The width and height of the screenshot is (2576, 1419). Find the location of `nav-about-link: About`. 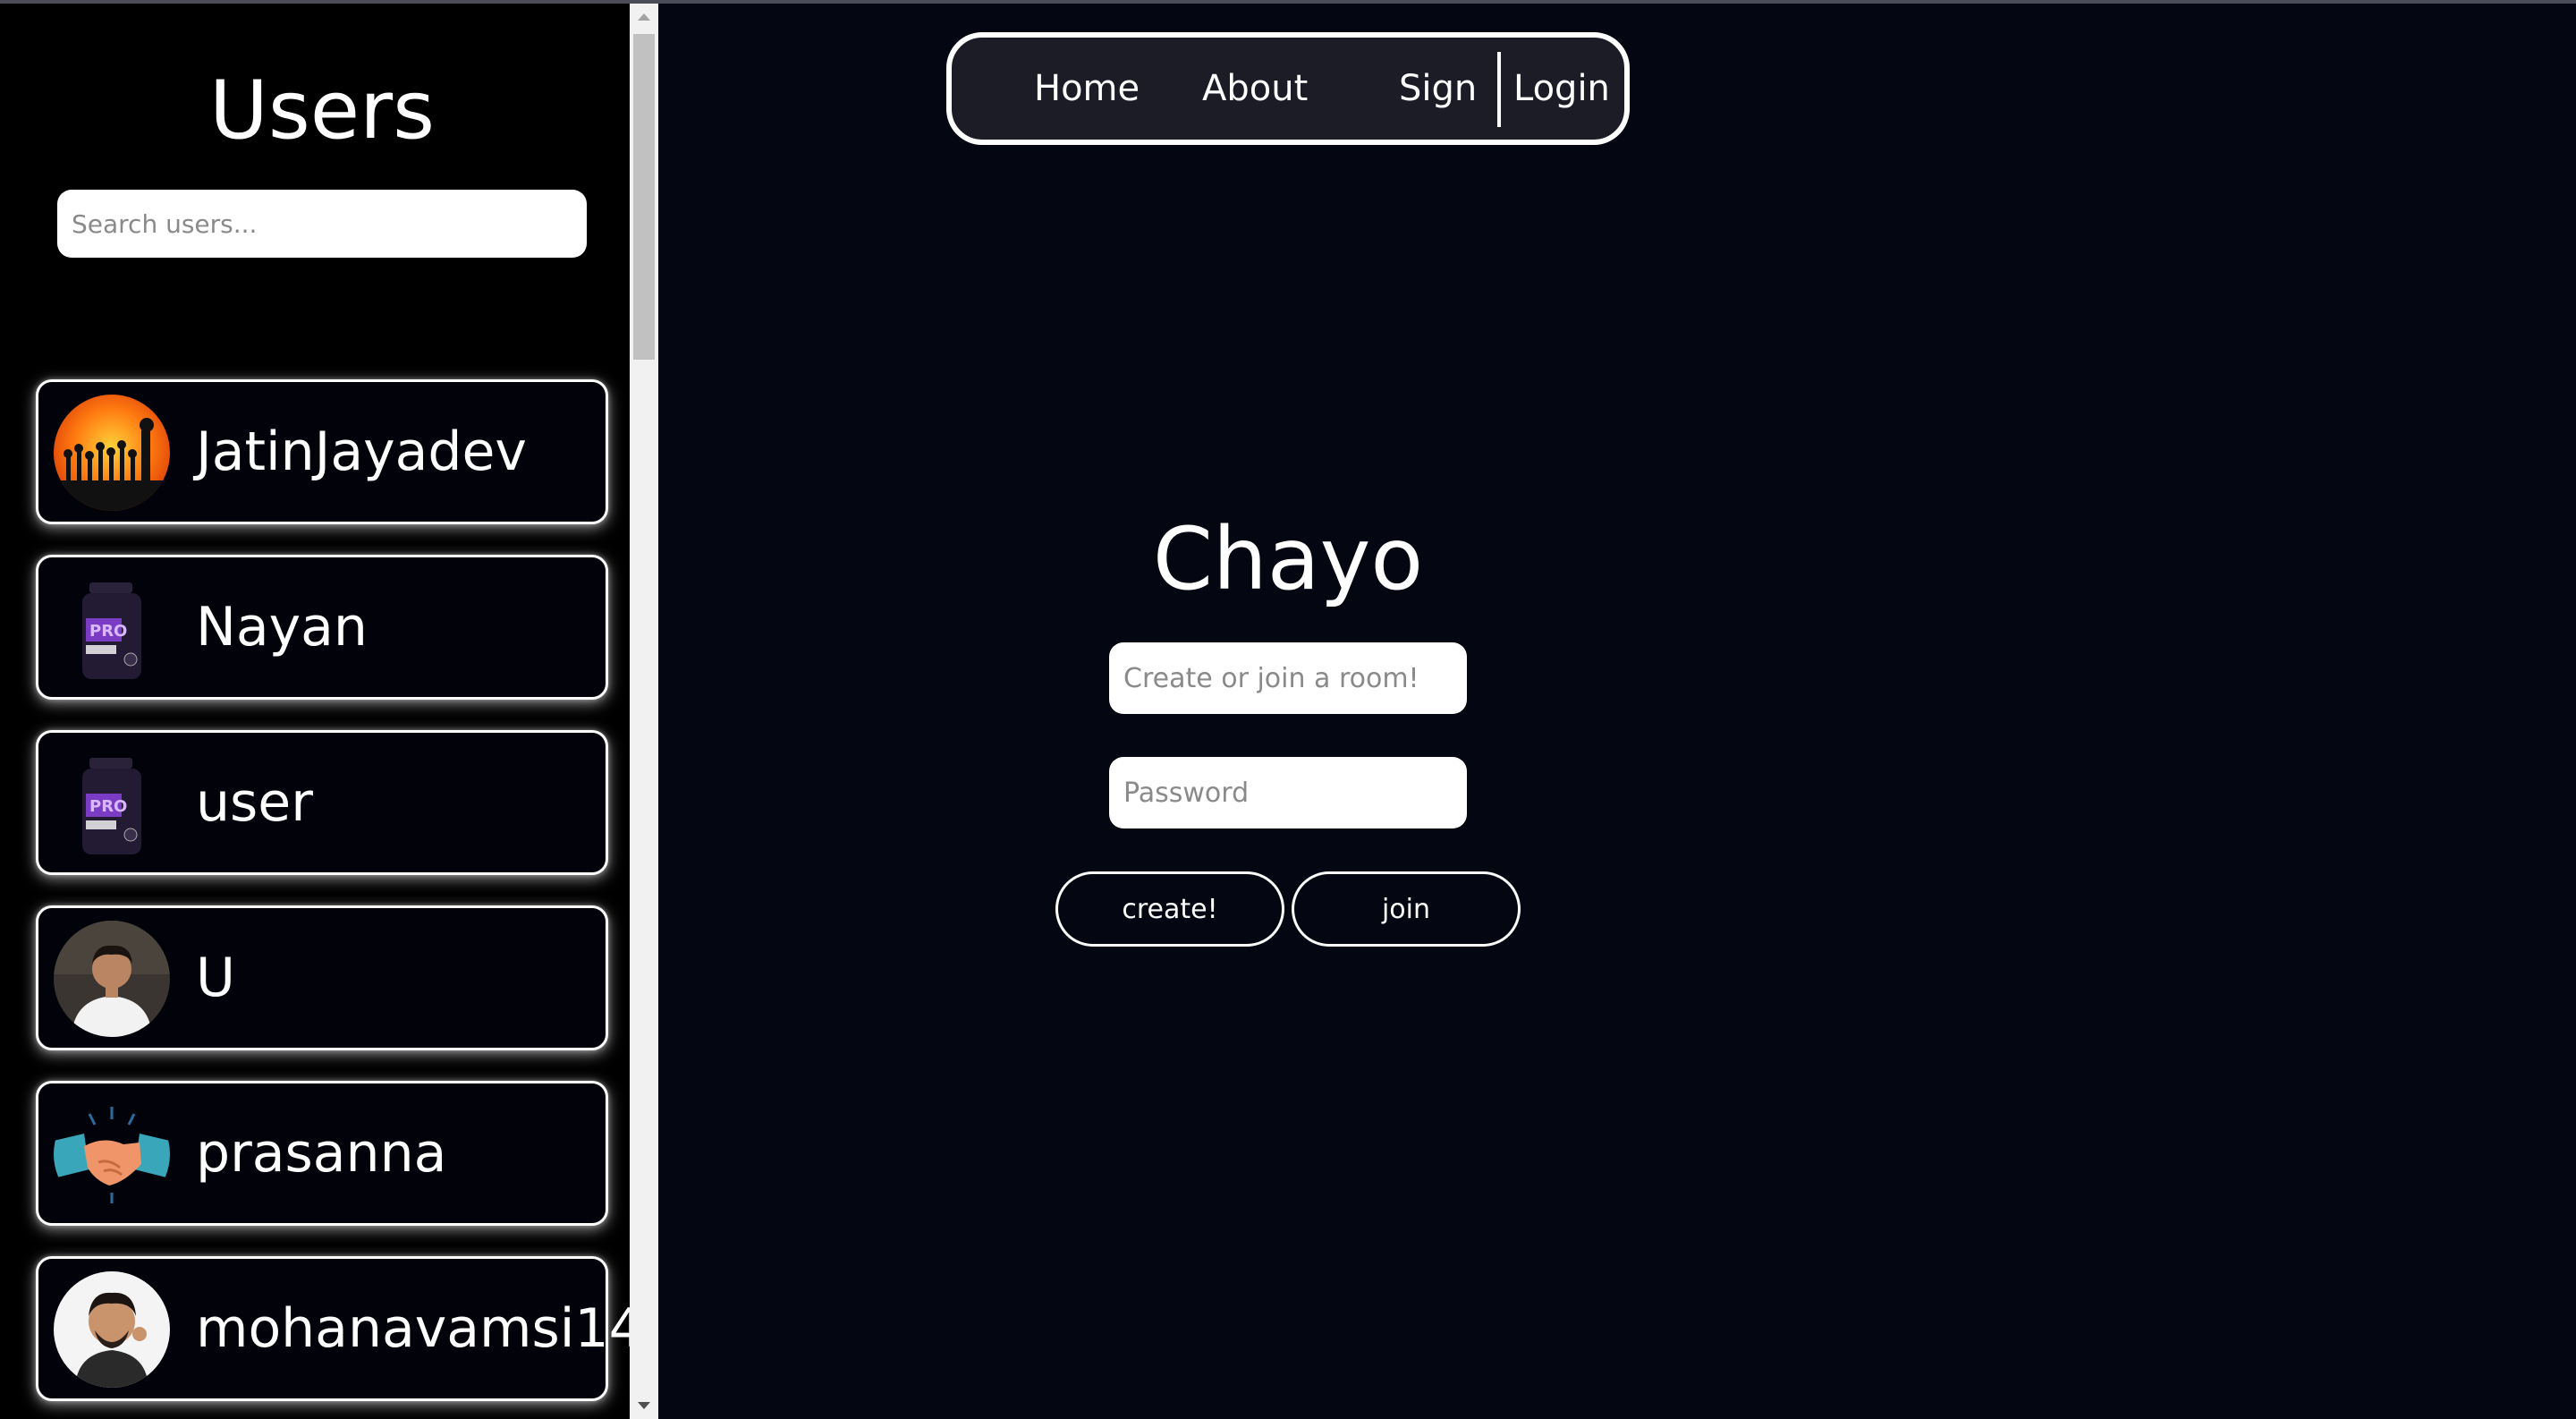

nav-about-link: About is located at coordinates (1255, 89).